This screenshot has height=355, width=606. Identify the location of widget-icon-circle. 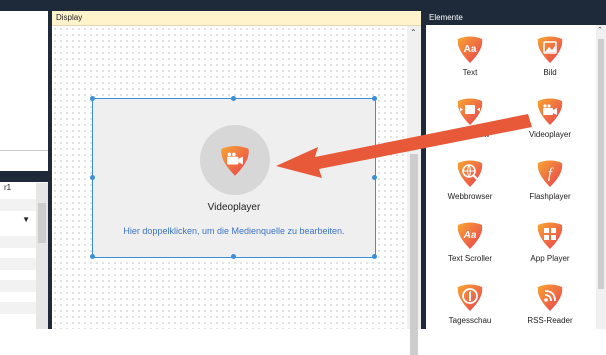
(235, 160).